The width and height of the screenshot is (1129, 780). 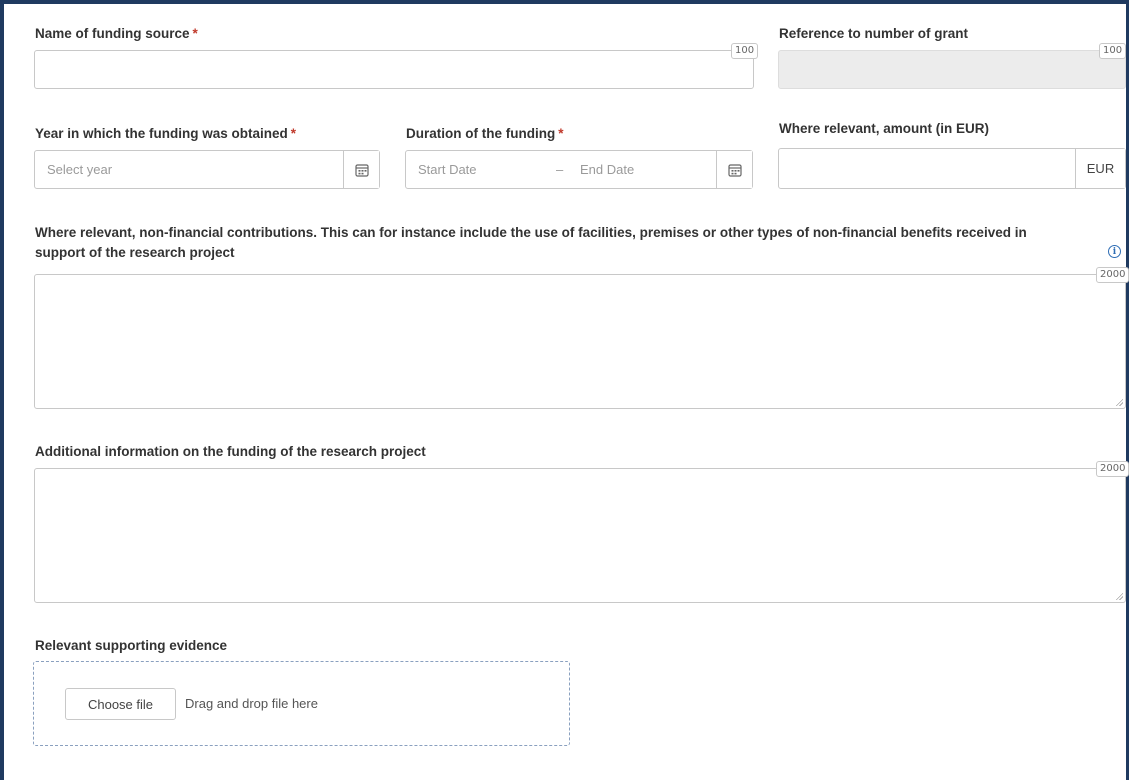 I want to click on file-dropzone: Choose file Drag and drop file here, so click(x=301, y=703).